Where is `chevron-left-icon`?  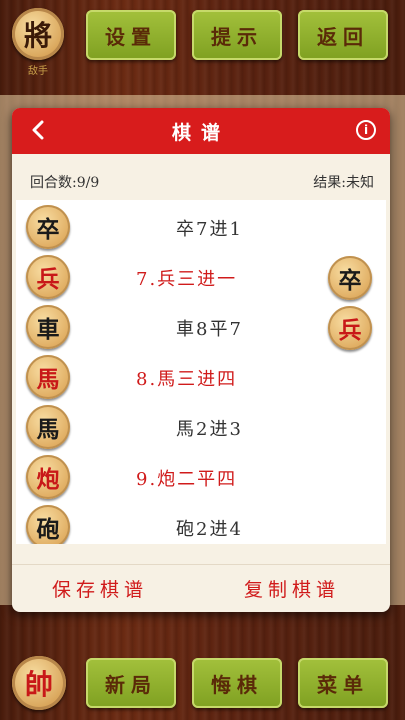 chevron-left-icon is located at coordinates (38, 130).